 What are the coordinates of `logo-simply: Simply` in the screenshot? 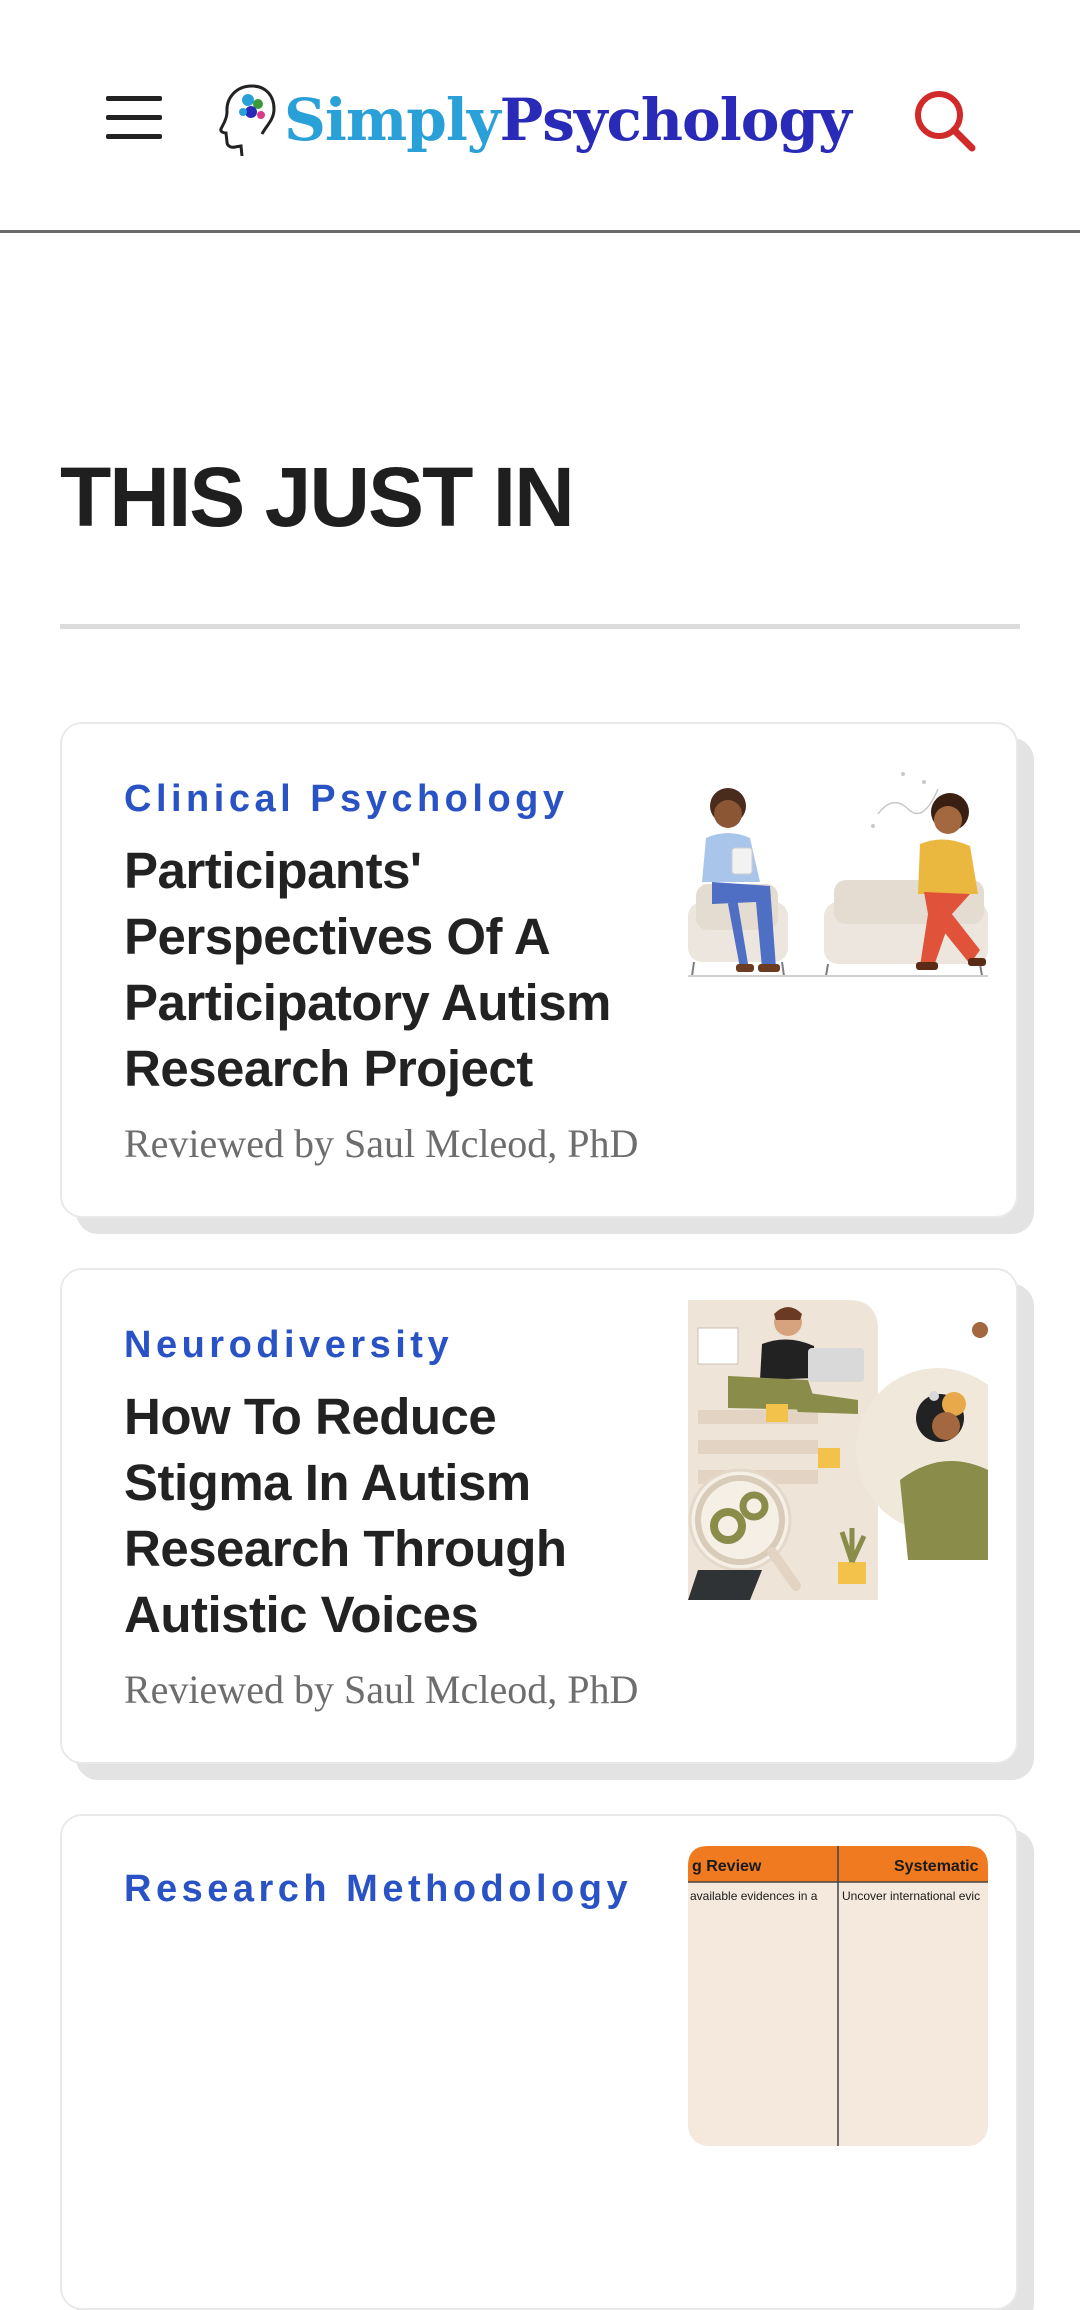 It's located at (392, 120).